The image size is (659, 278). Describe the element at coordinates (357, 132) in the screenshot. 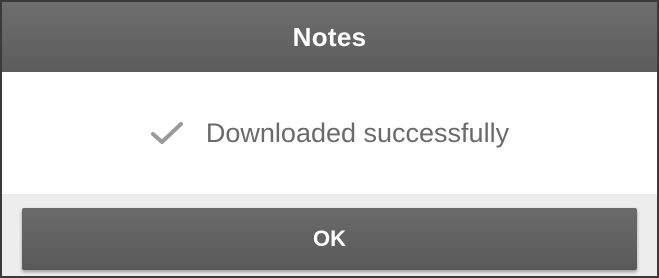

I see `status-message: Downloaded successfully` at that location.